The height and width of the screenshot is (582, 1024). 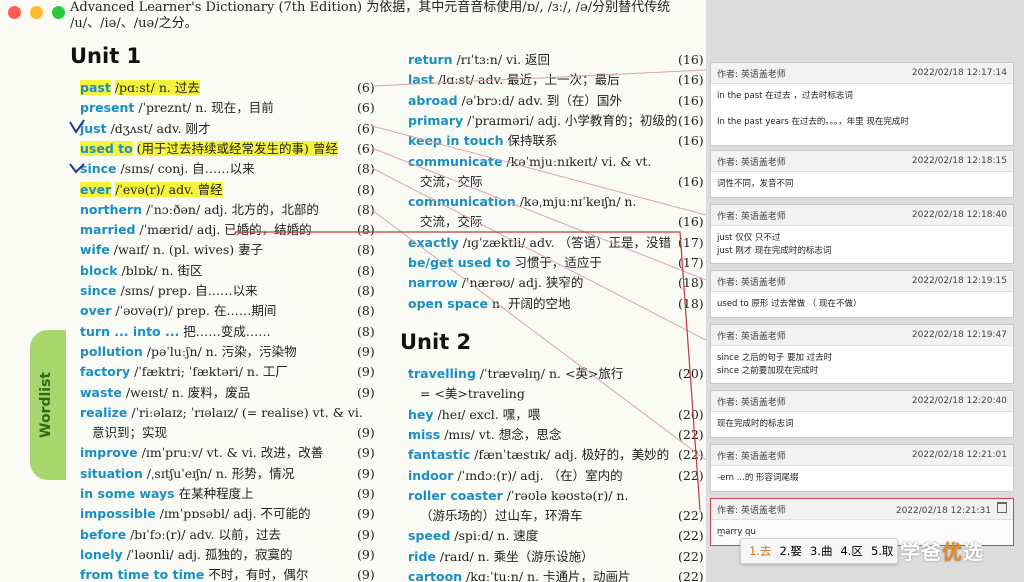 I want to click on comment-line, so click(x=862, y=109).